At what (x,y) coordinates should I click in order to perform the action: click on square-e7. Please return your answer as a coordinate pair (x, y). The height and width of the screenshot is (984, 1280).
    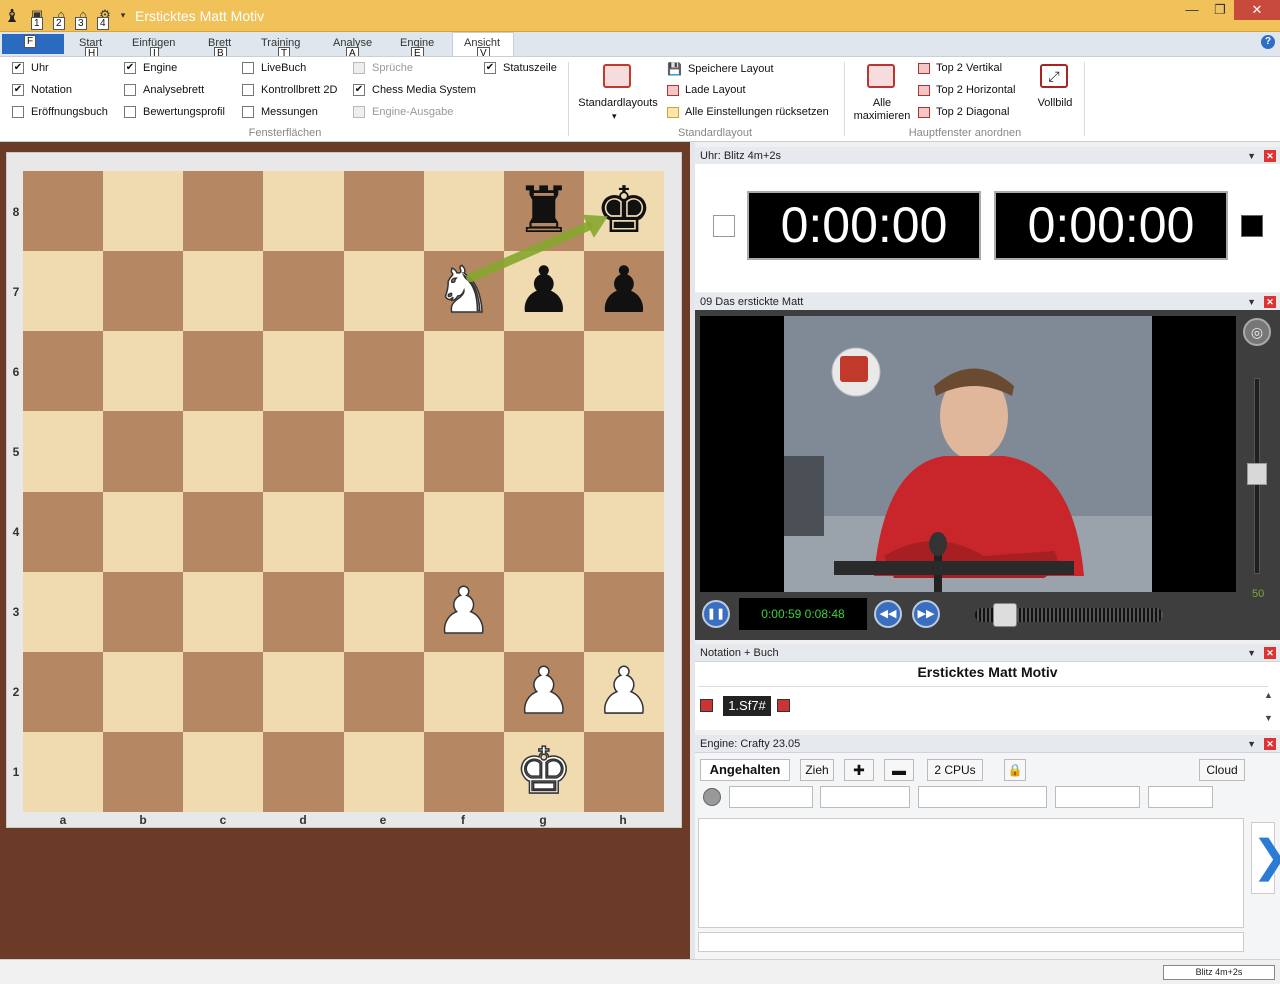
    Looking at the image, I should click on (383, 291).